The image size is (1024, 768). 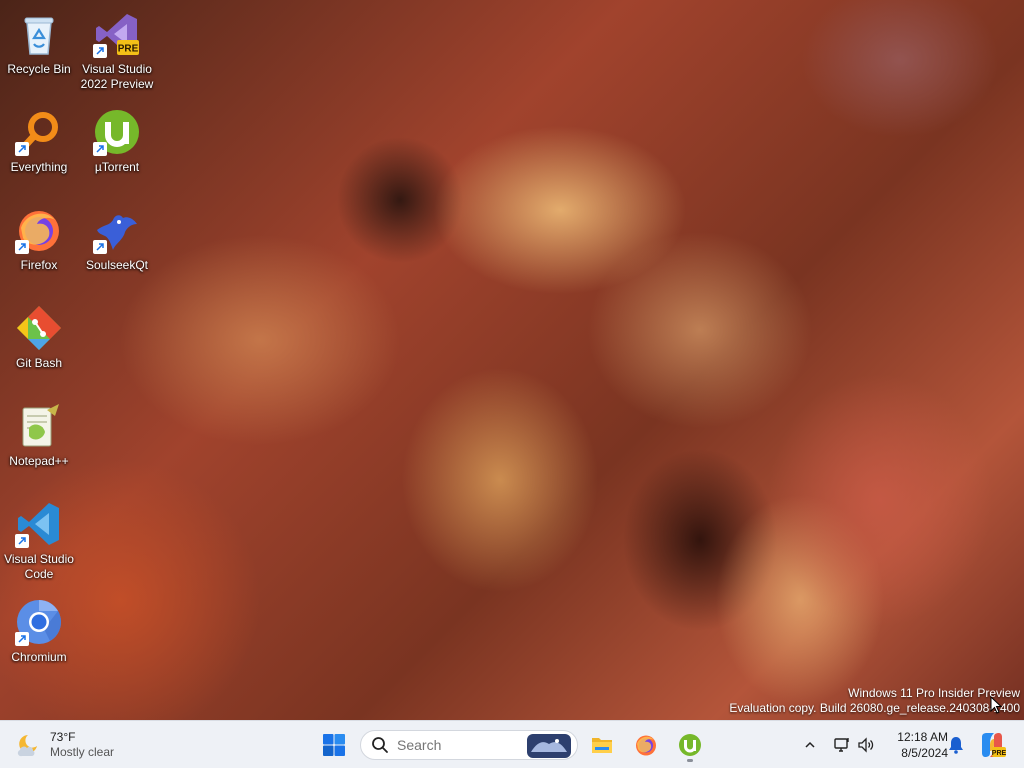 What do you see at coordinates (999, 753) in the screenshot?
I see `svg-text: PRE` at bounding box center [999, 753].